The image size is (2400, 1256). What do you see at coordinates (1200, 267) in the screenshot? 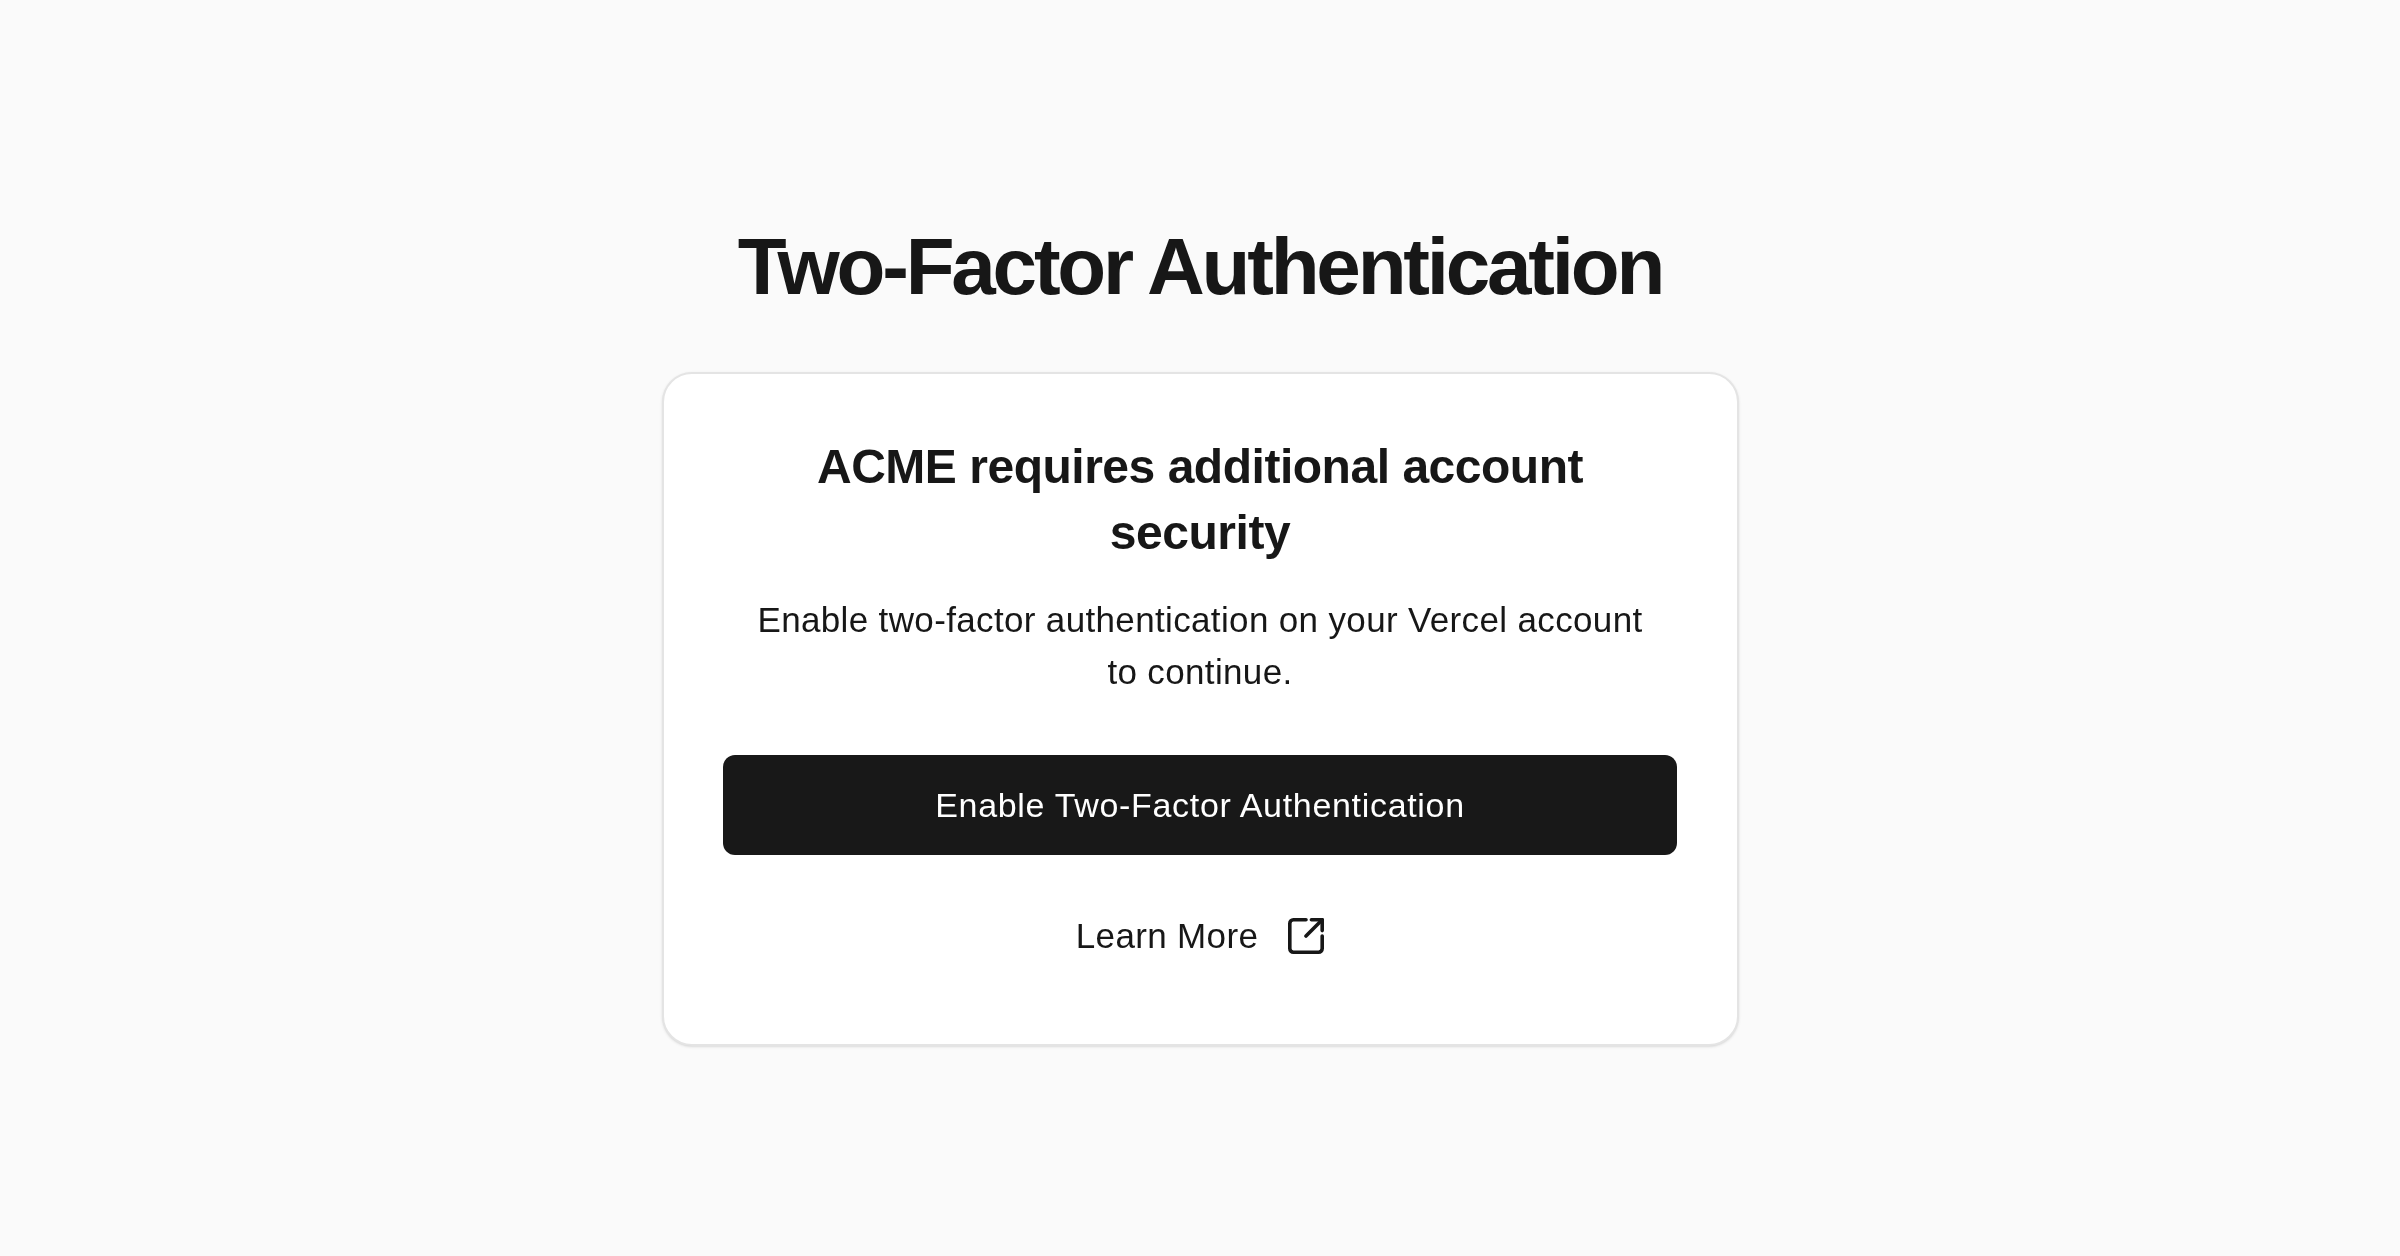
I see `page-title: Two-Factor Authentication` at bounding box center [1200, 267].